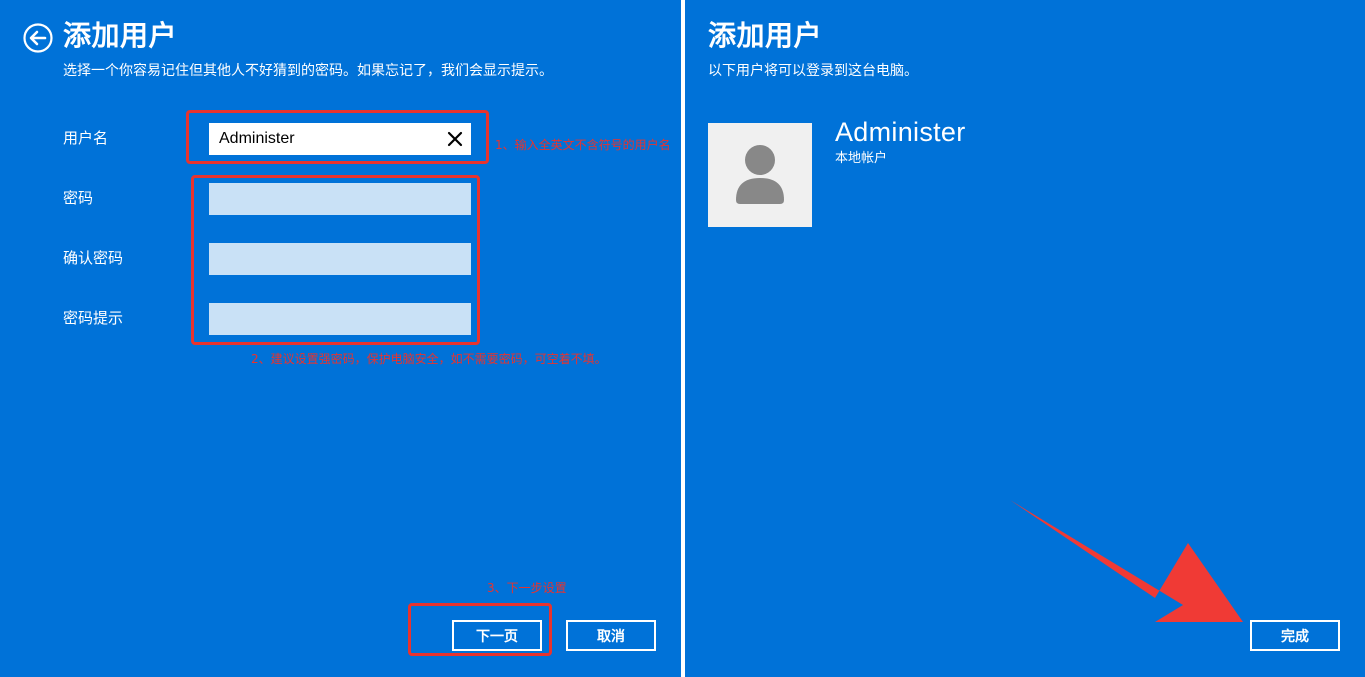 This screenshot has height=677, width=1365. What do you see at coordinates (611, 635) in the screenshot?
I see `cancel-button: 取消` at bounding box center [611, 635].